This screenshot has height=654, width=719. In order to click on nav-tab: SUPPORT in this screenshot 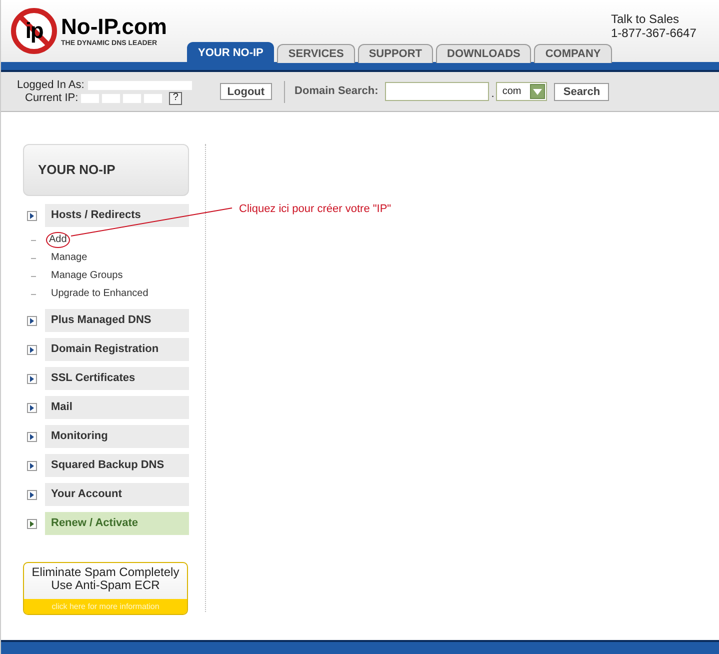, I will do `click(396, 53)`.